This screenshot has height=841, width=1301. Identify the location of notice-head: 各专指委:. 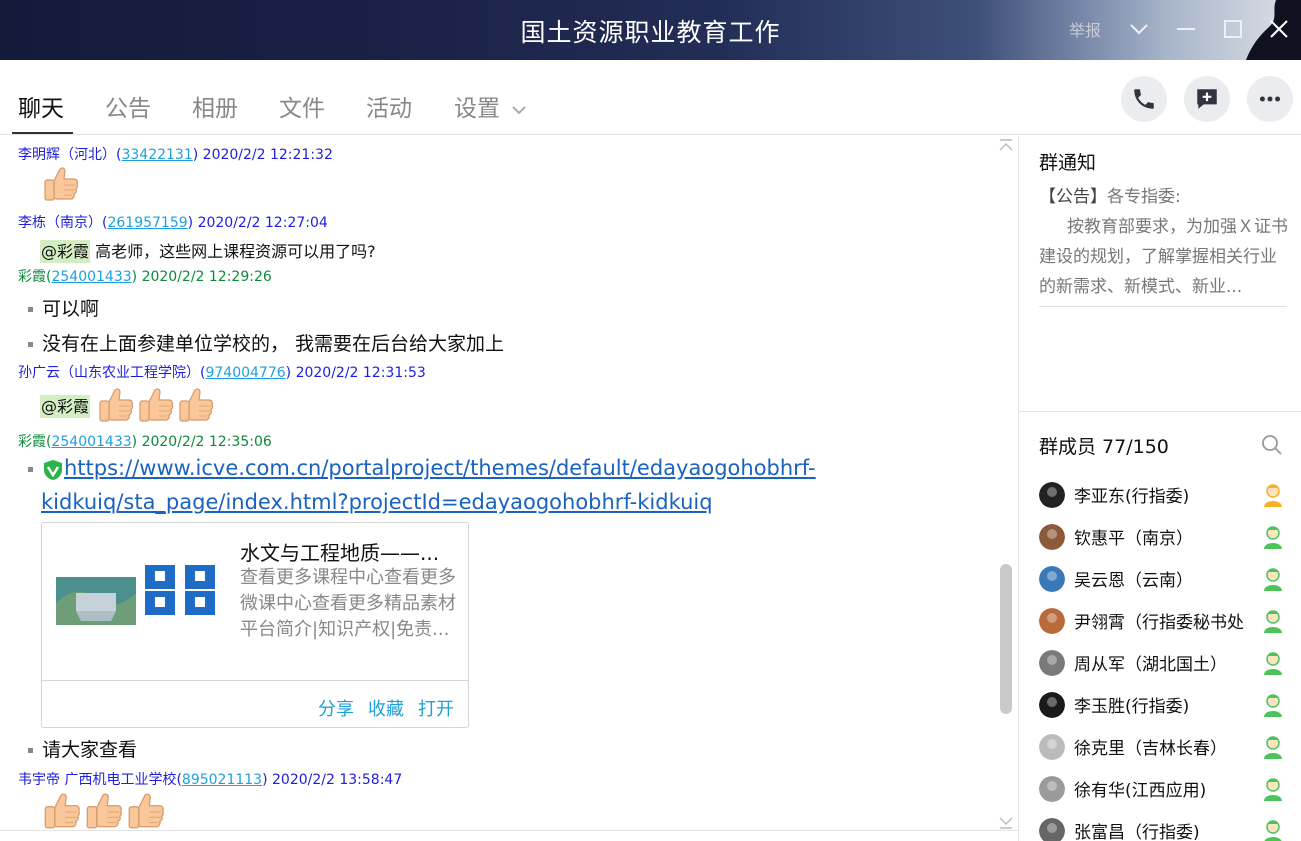
(1144, 197).